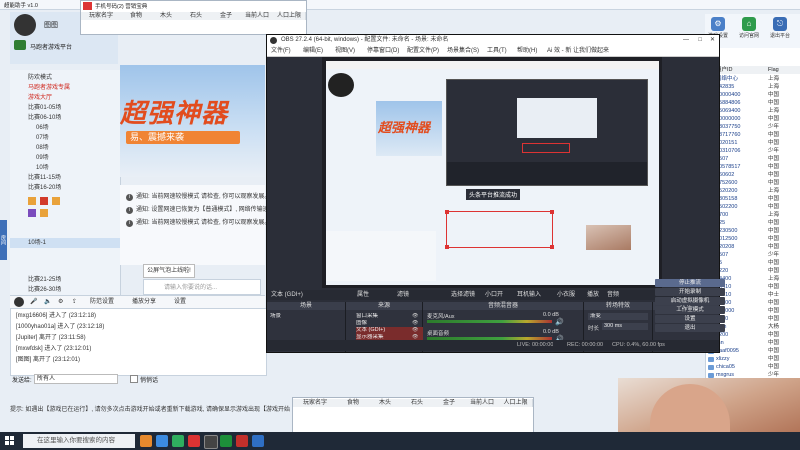  Describe the element at coordinates (281, 51) in the screenshot. I see `menu-file: 文件(F)` at that location.